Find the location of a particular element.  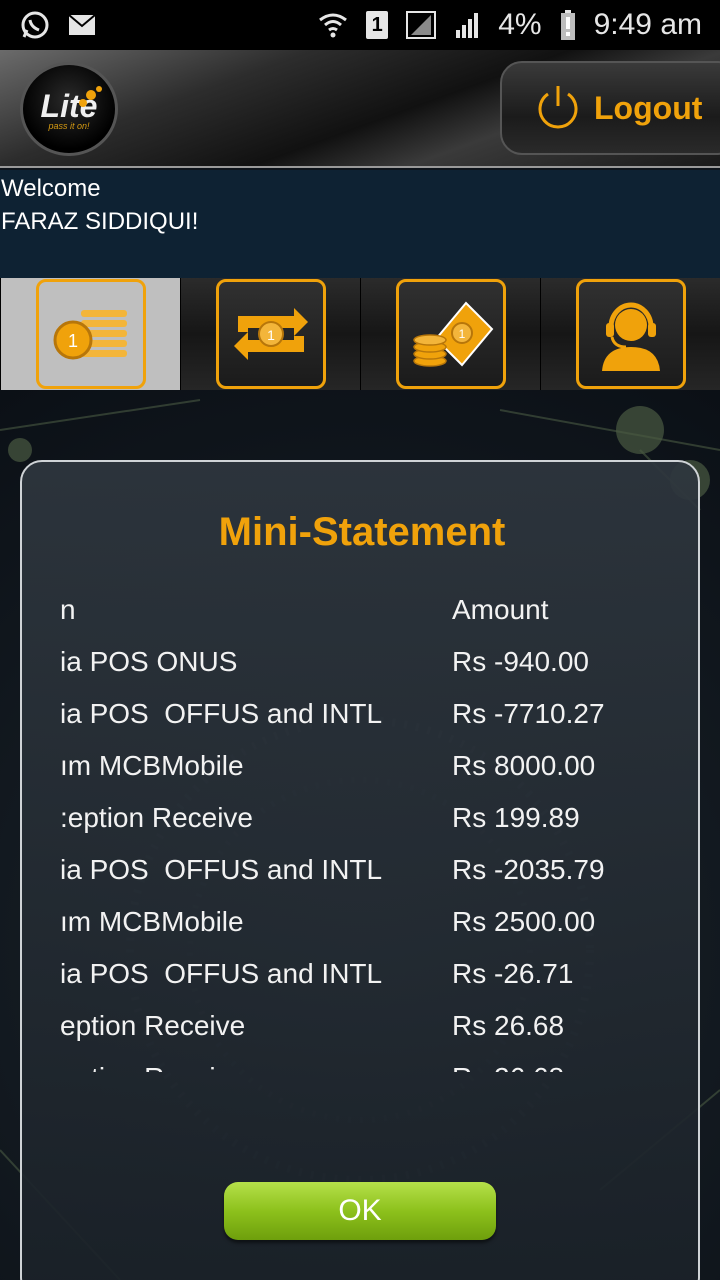

welcome-line: Welcome is located at coordinates (51, 188).